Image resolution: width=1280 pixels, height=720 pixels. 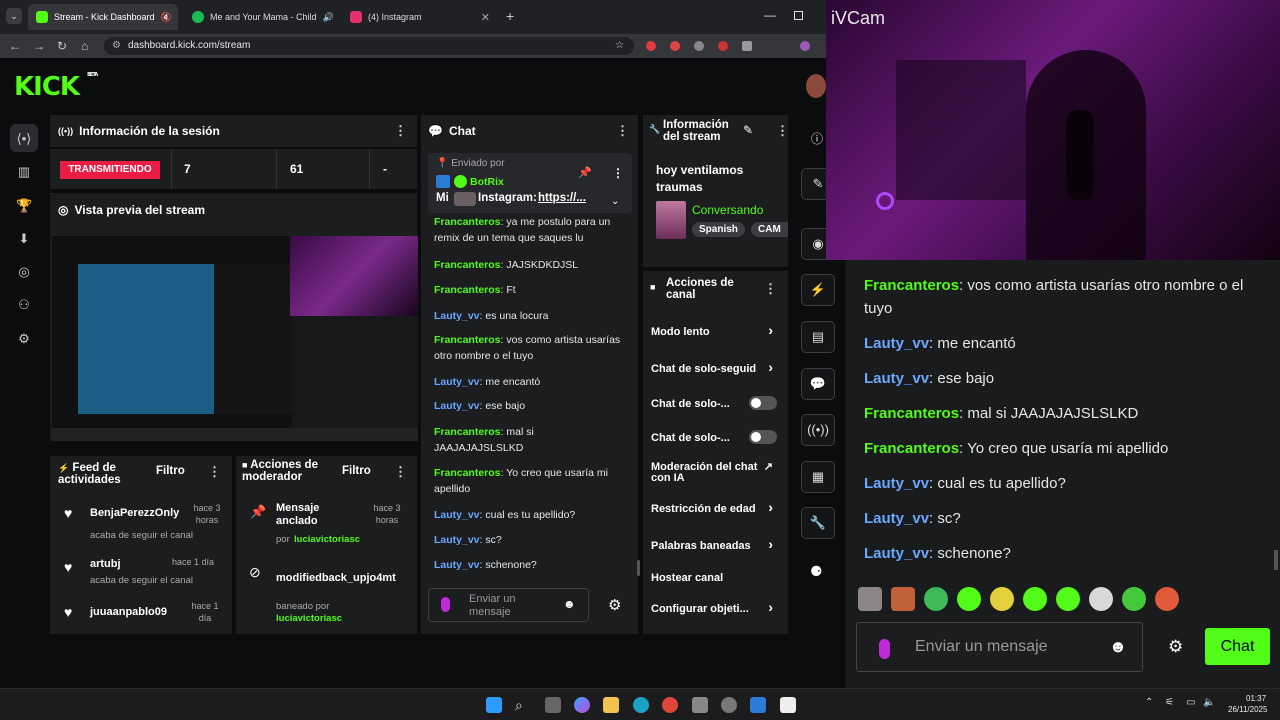 I want to click on settings-icon, so click(x=729, y=705).